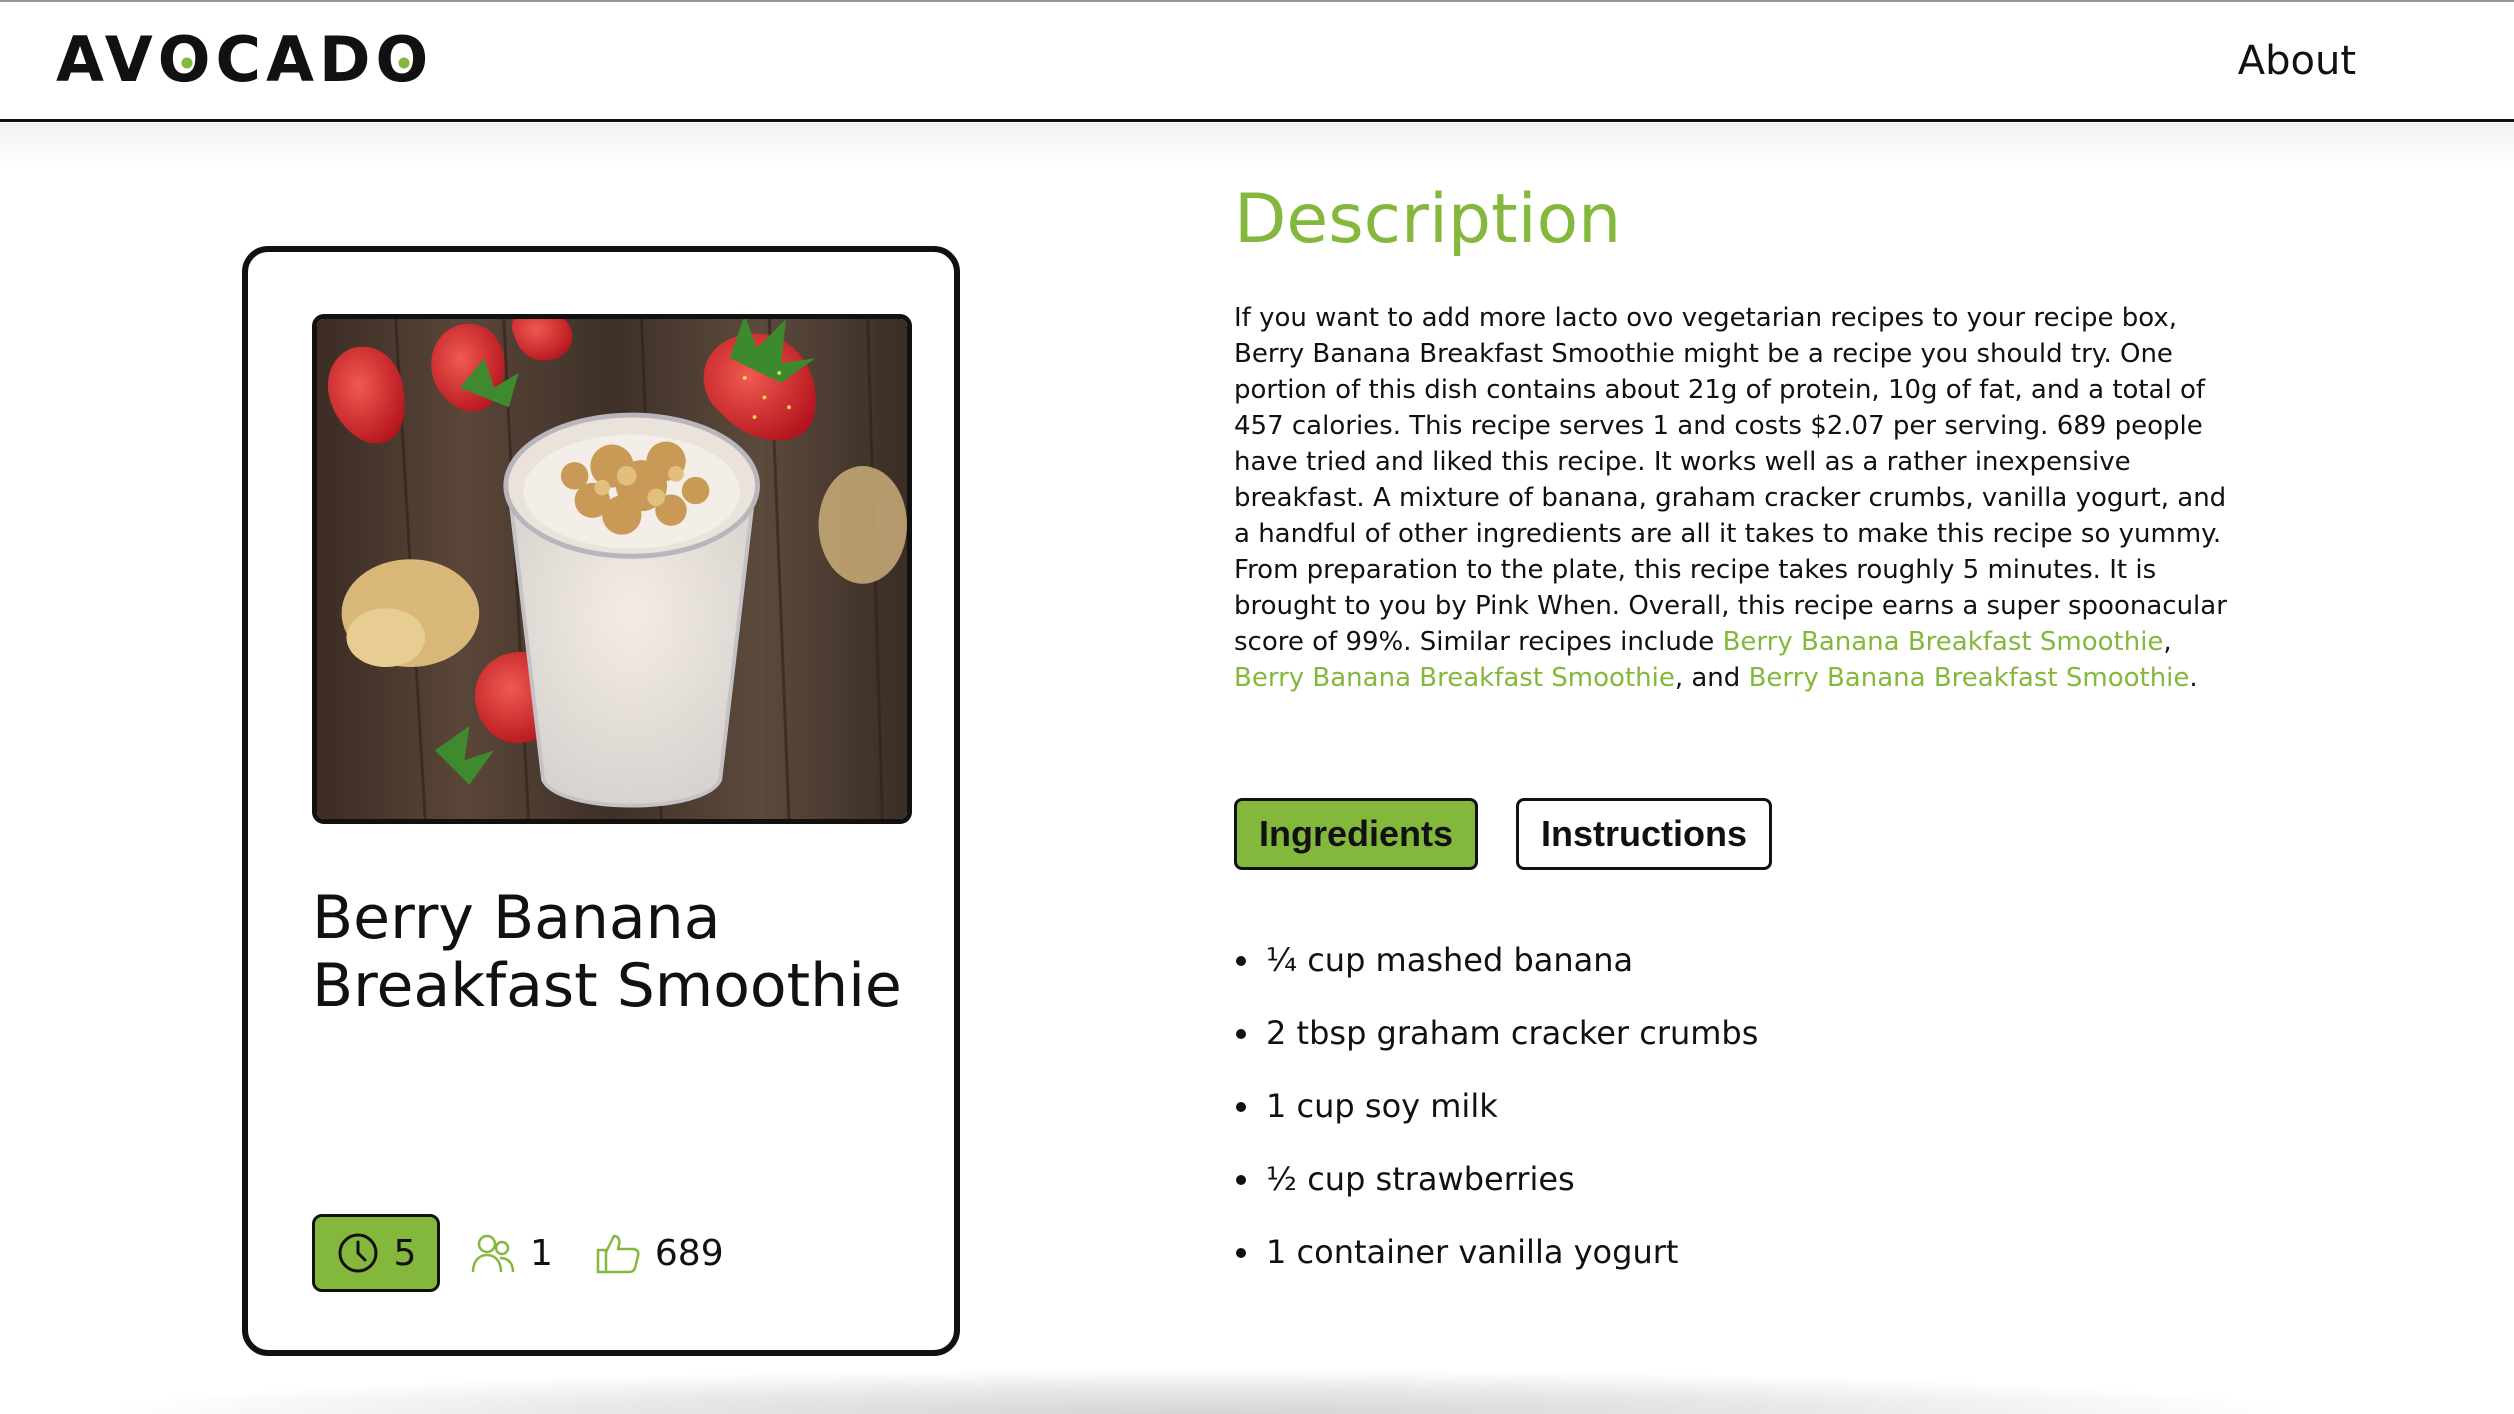  What do you see at coordinates (1943, 642) in the screenshot?
I see `similar-recipe-link-1: Berry Banana Breakfast Smoothie` at bounding box center [1943, 642].